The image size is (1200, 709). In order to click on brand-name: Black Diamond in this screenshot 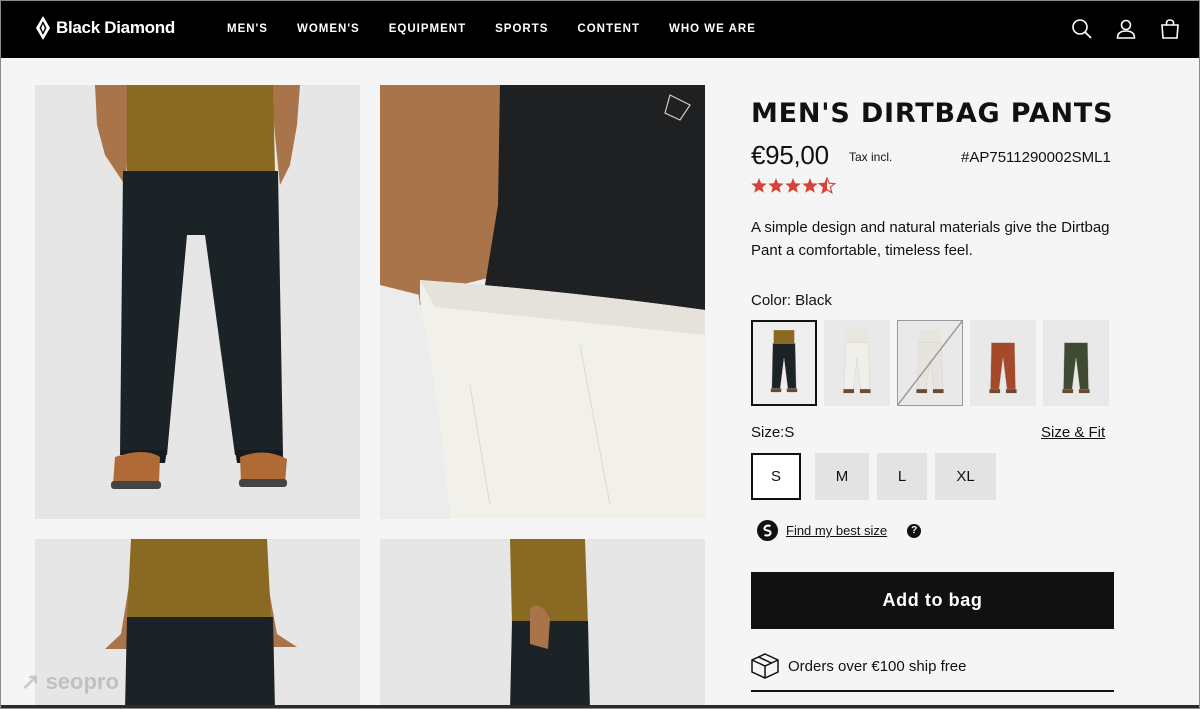, I will do `click(115, 27)`.